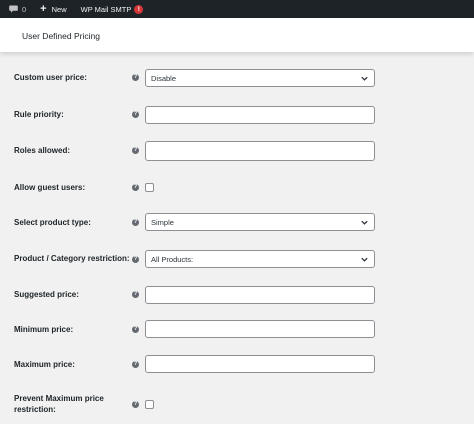 This screenshot has height=424, width=474. I want to click on product-category-restriction-value: All Products:, so click(172, 259).